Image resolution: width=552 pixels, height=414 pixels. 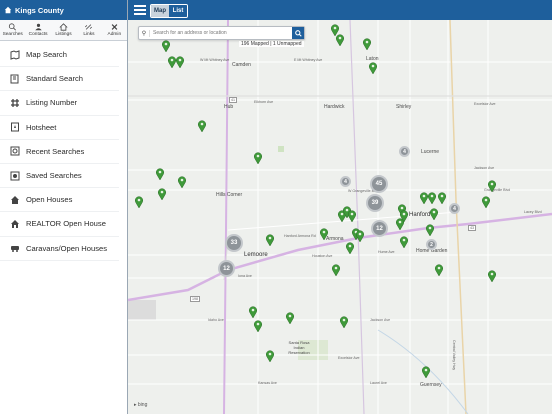 What do you see at coordinates (15, 223) in the screenshot?
I see `realtor-house-icon` at bounding box center [15, 223].